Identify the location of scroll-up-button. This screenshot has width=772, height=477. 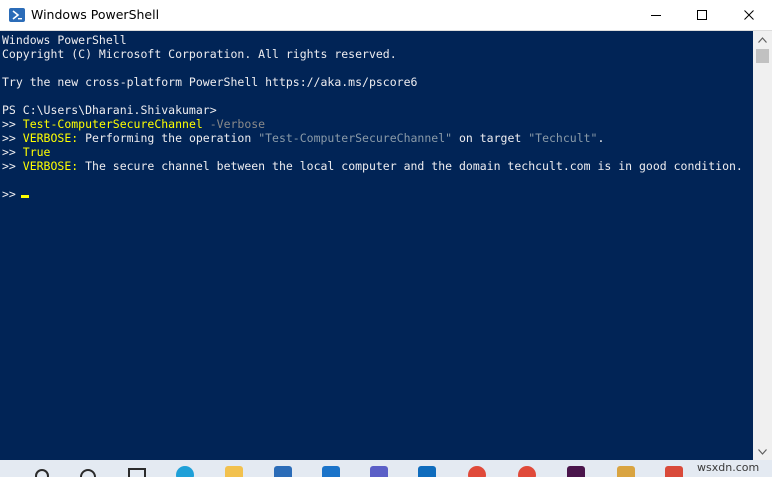
(762, 39).